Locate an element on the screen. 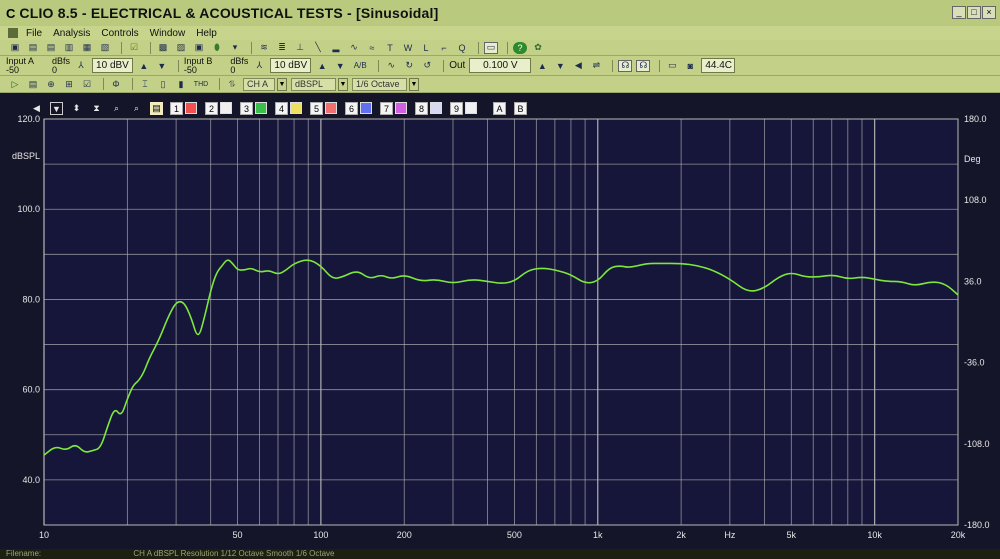 This screenshot has width=1000, height=559. compare-icon: ▯ is located at coordinates (163, 84).